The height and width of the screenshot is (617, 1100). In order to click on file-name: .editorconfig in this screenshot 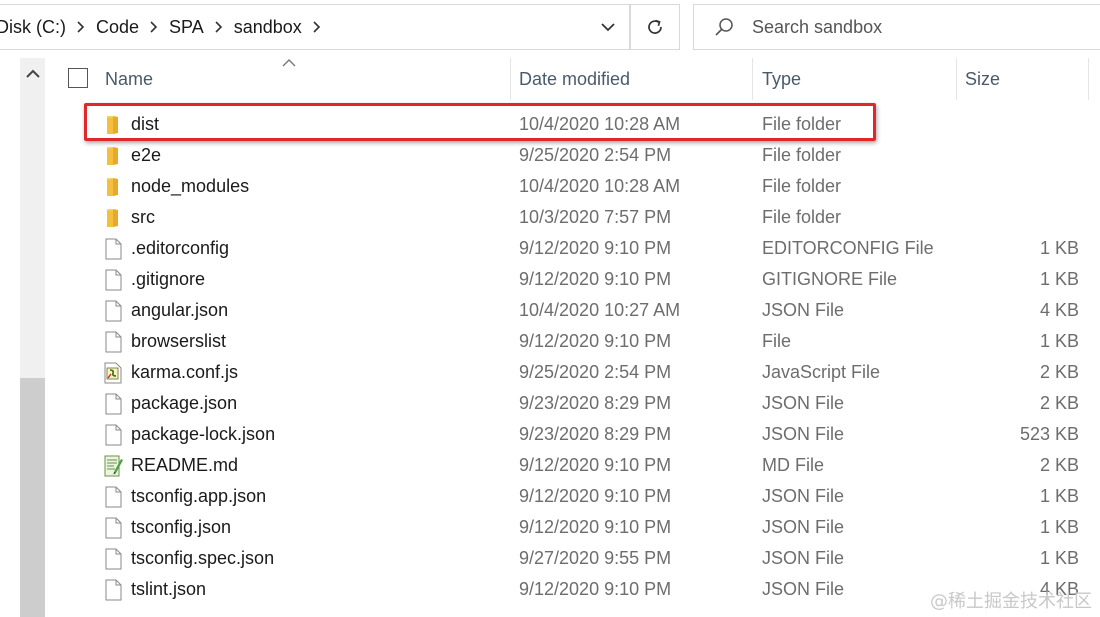, I will do `click(180, 248)`.